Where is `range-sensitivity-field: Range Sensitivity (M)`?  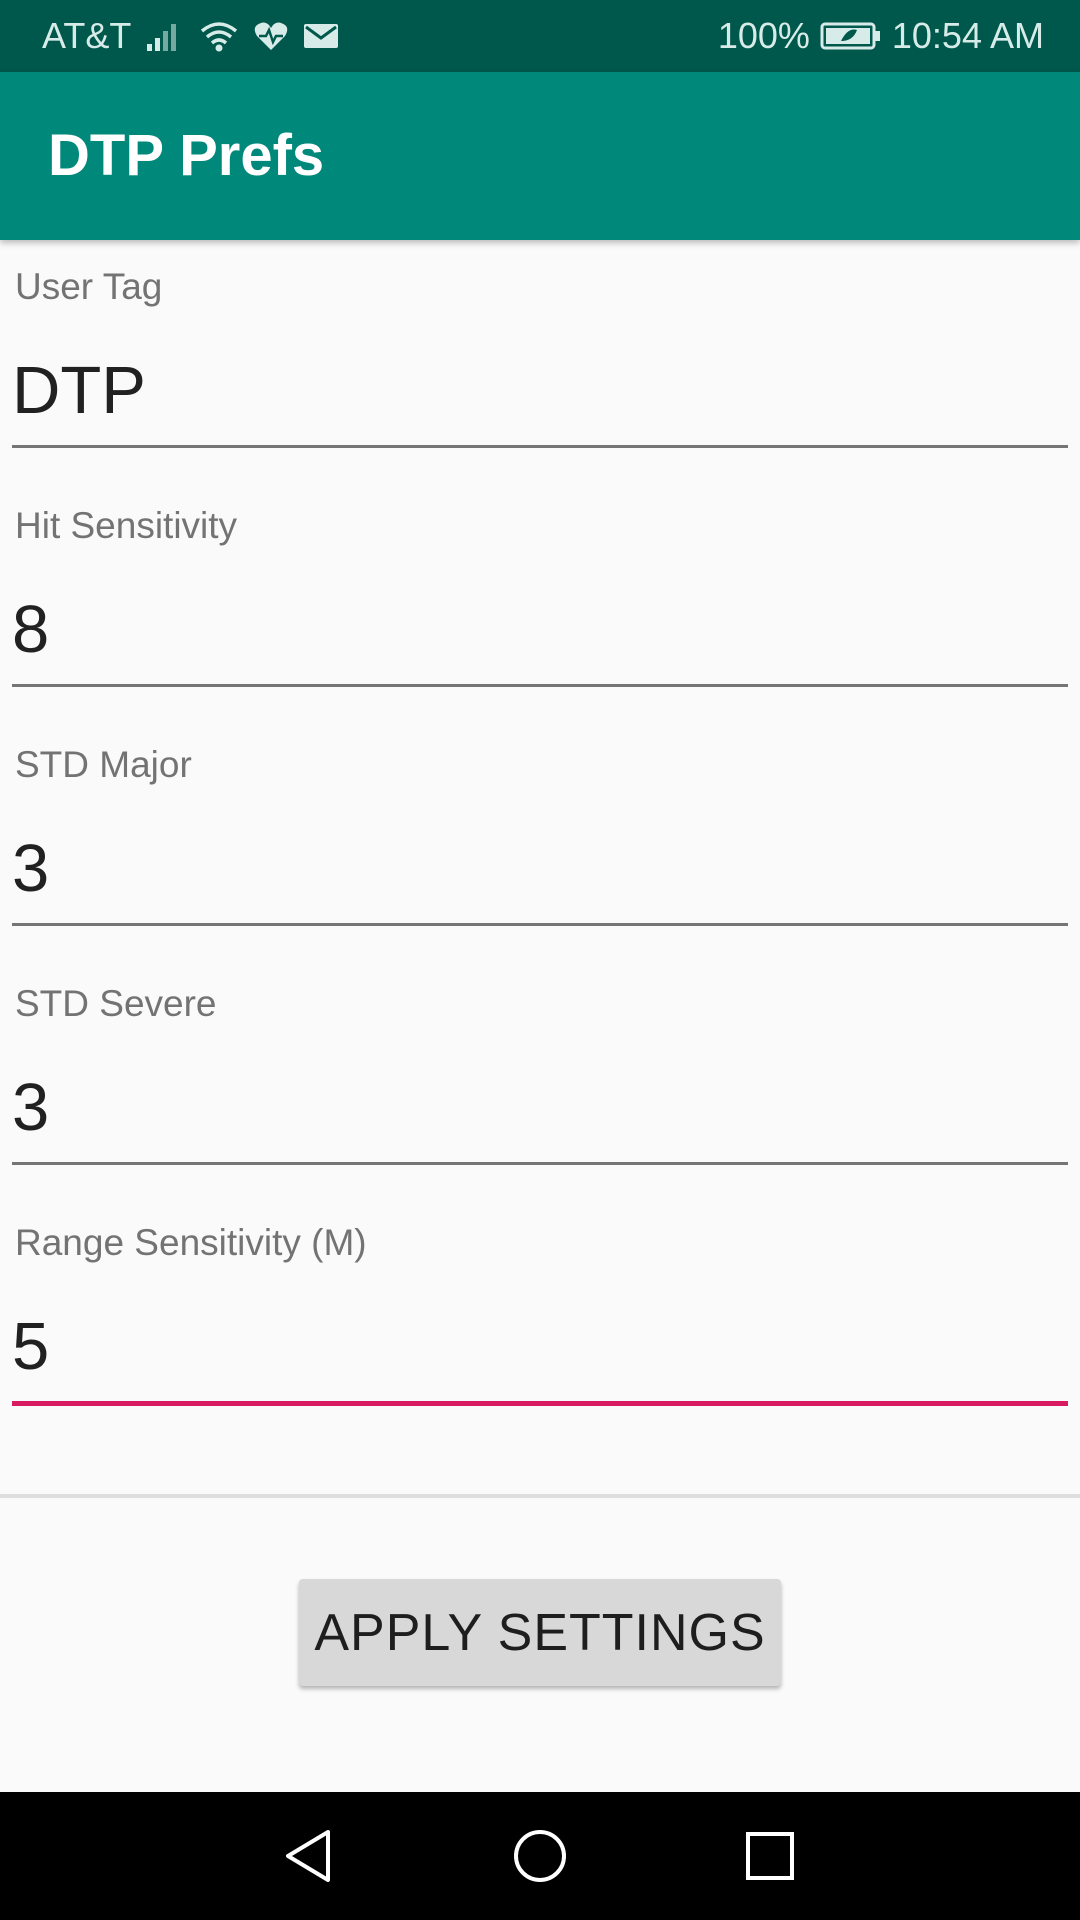
range-sensitivity-field: Range Sensitivity (M) is located at coordinates (540, 1312).